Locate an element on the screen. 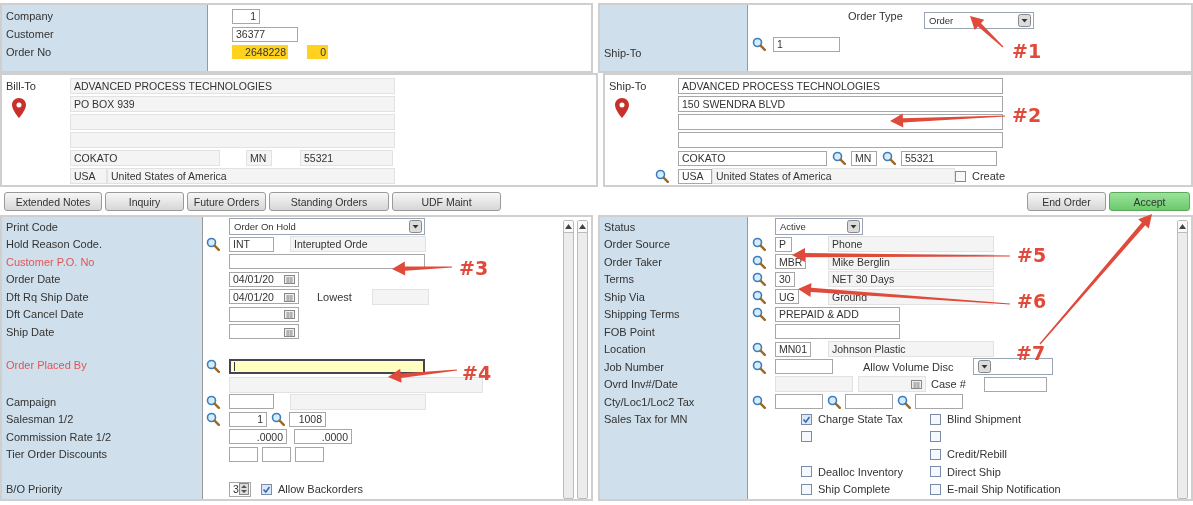 This screenshot has height=505, width=1193. field-label: Company is located at coordinates (30, 16).